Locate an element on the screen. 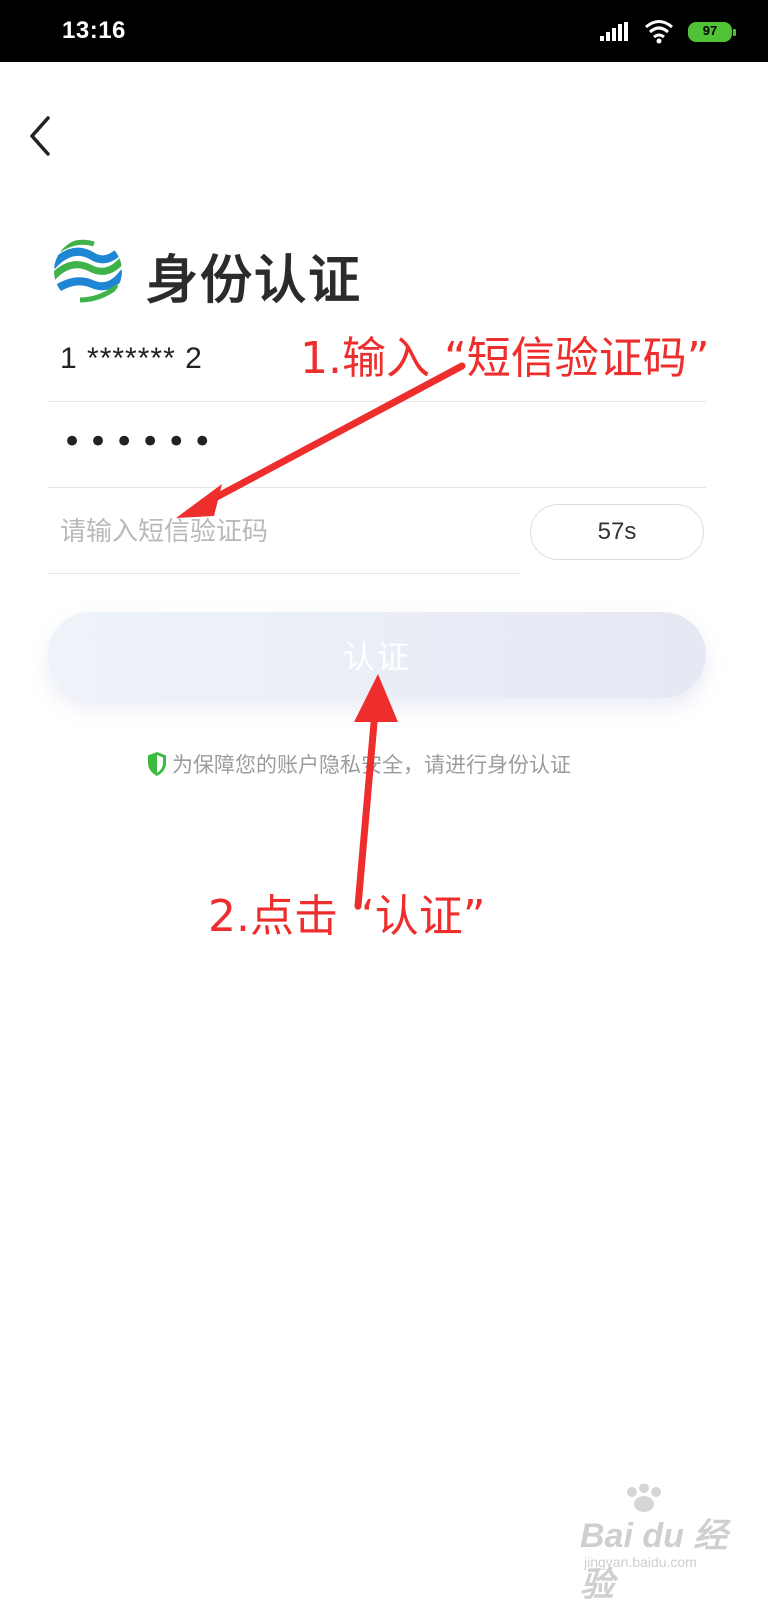  sms-code-field is located at coordinates (284, 531).